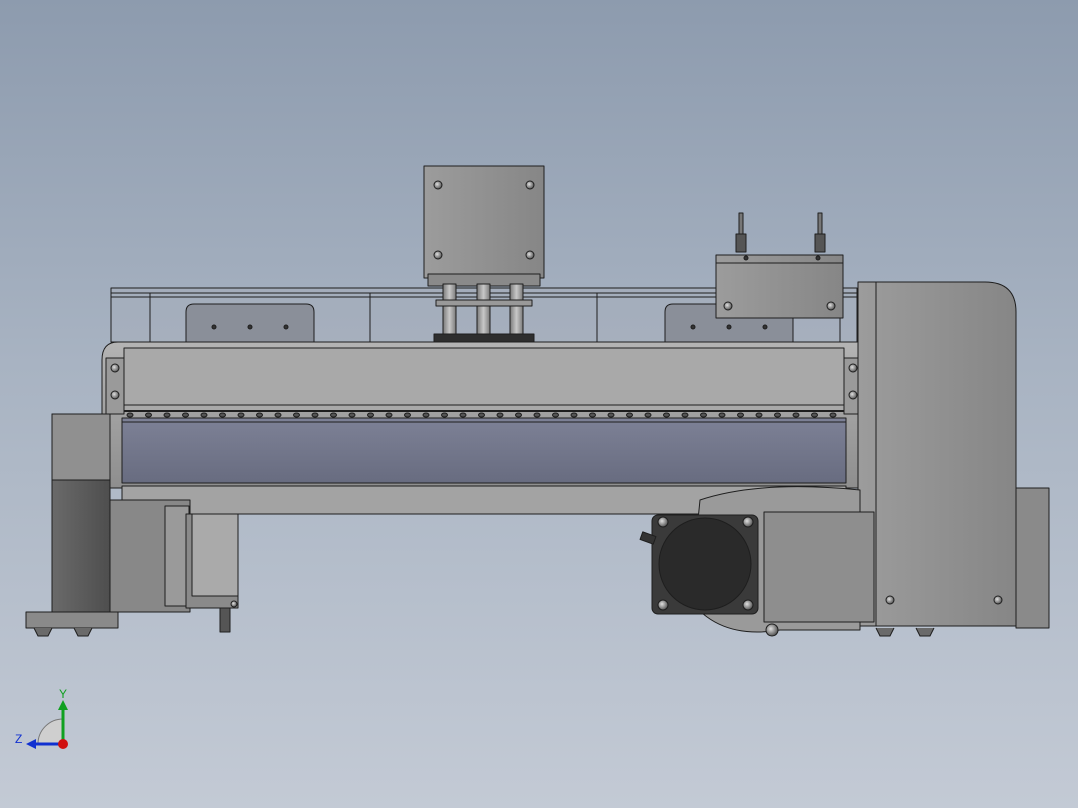 The image size is (1078, 808). What do you see at coordinates (63, 694) in the screenshot?
I see `triad-y-label: Y` at bounding box center [63, 694].